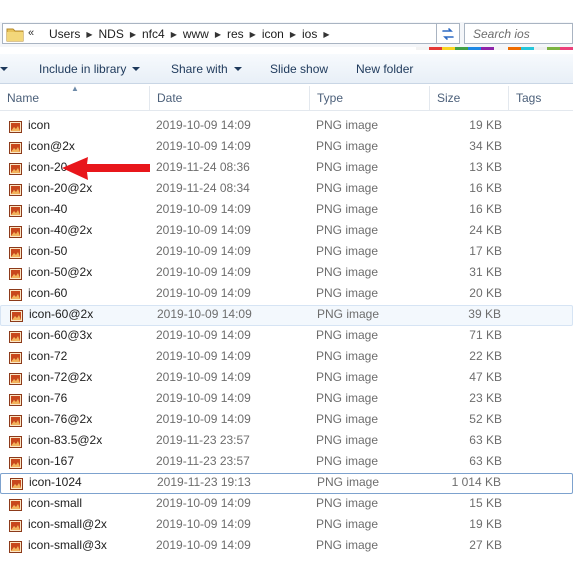 The width and height of the screenshot is (573, 565). Describe the element at coordinates (47, 356) in the screenshot. I see `file-name: icon-72` at that location.